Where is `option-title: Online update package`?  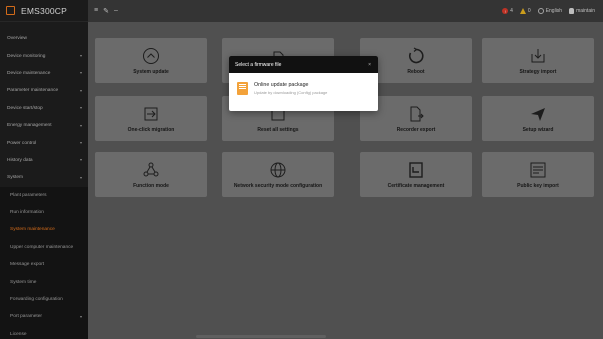
option-title: Online update package is located at coordinates (281, 85).